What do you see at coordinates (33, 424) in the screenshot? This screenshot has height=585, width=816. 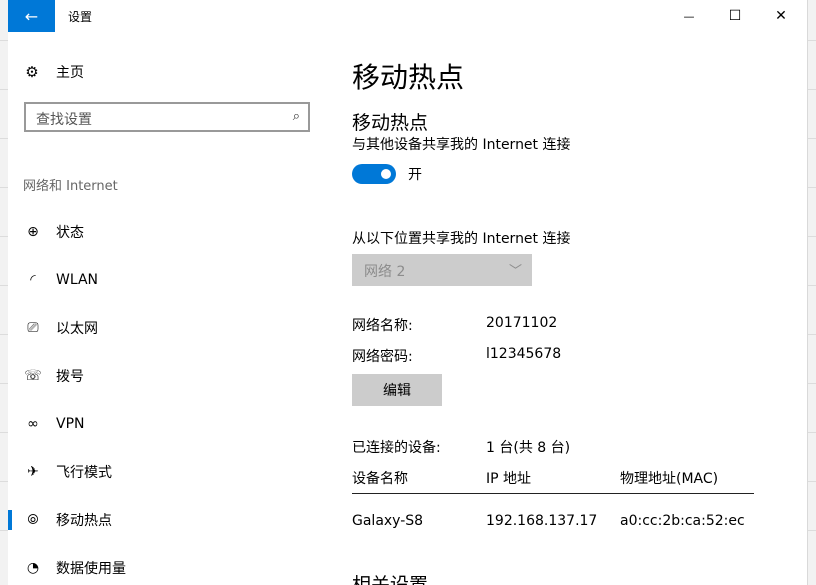 I see `vpn-icon: ∞` at bounding box center [33, 424].